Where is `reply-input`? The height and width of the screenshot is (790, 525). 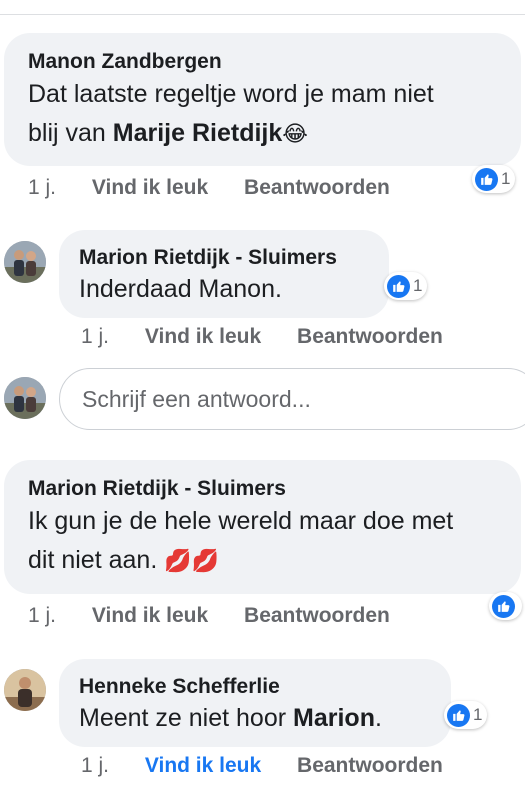 reply-input is located at coordinates (292, 399).